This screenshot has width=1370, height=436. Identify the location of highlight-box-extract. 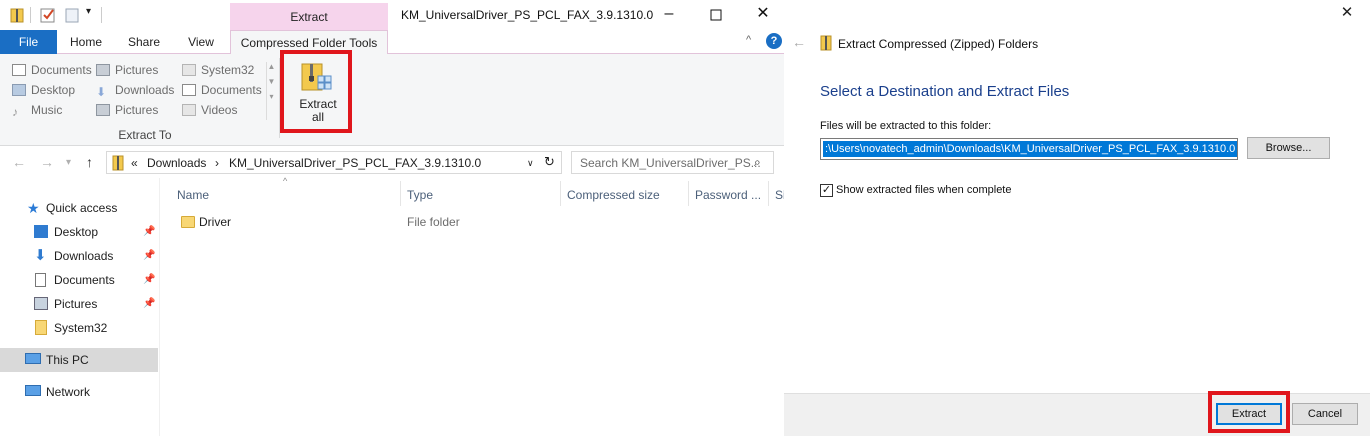
(1249, 412).